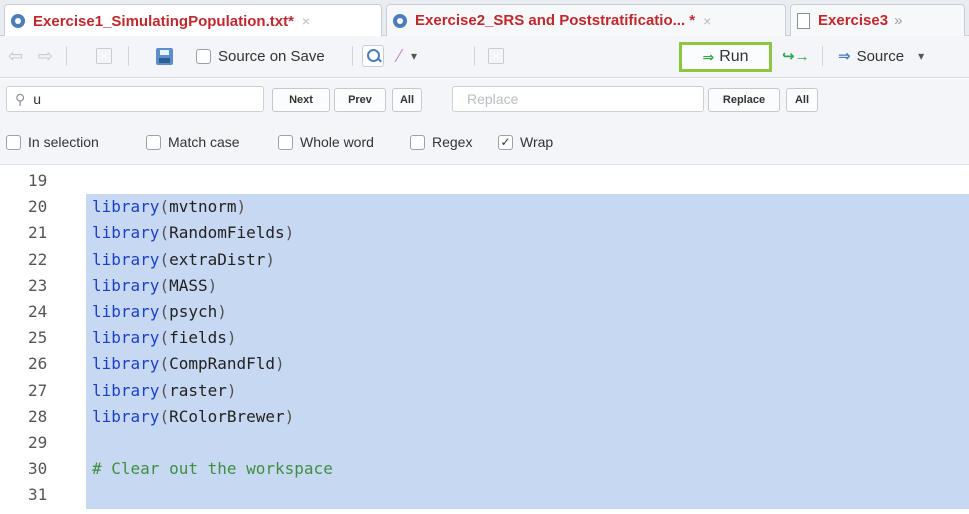  What do you see at coordinates (164, 56) in the screenshot?
I see `save-icon` at bounding box center [164, 56].